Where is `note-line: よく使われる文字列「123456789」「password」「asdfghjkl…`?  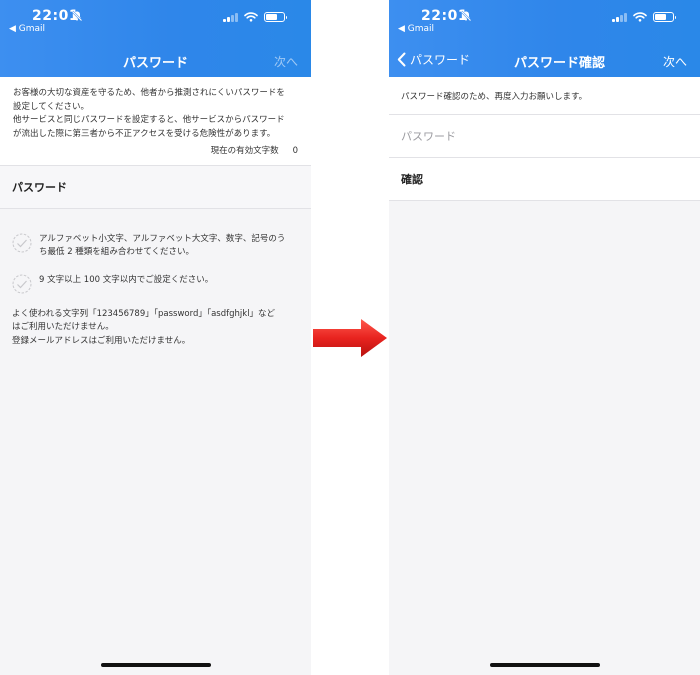
note-line: よく使われる文字列「123456789」「password」「asdfghjkl… is located at coordinates (144, 313).